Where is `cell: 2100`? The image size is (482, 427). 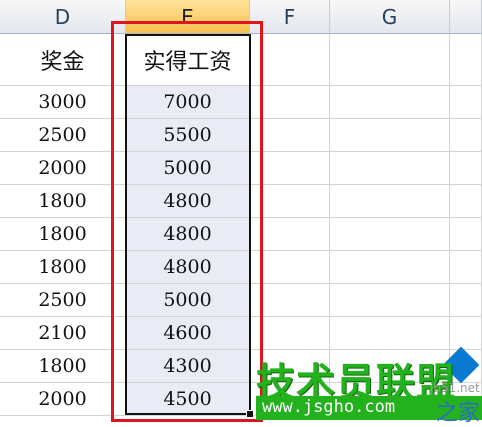 cell: 2100 is located at coordinates (63, 333).